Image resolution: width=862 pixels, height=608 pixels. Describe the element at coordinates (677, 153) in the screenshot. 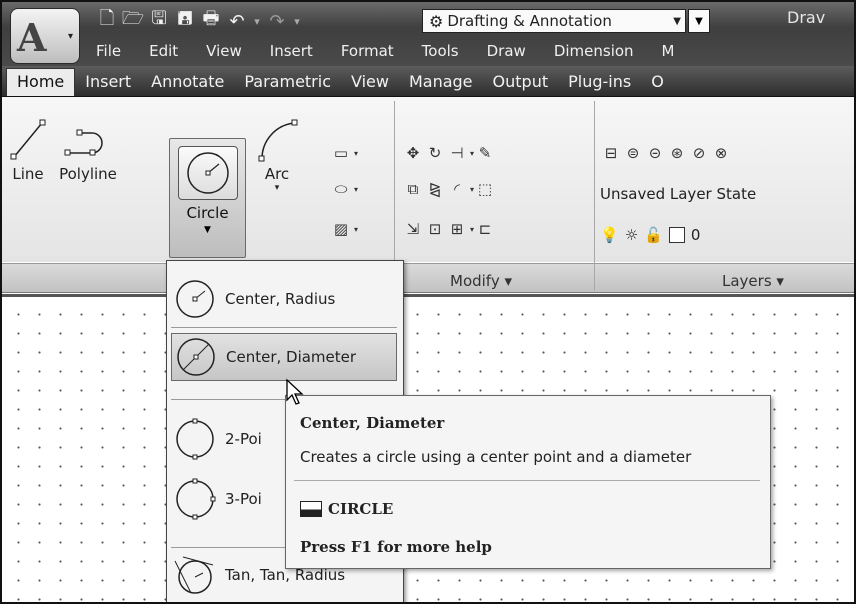

I see `layer-unisolate-icon: ⊛` at that location.